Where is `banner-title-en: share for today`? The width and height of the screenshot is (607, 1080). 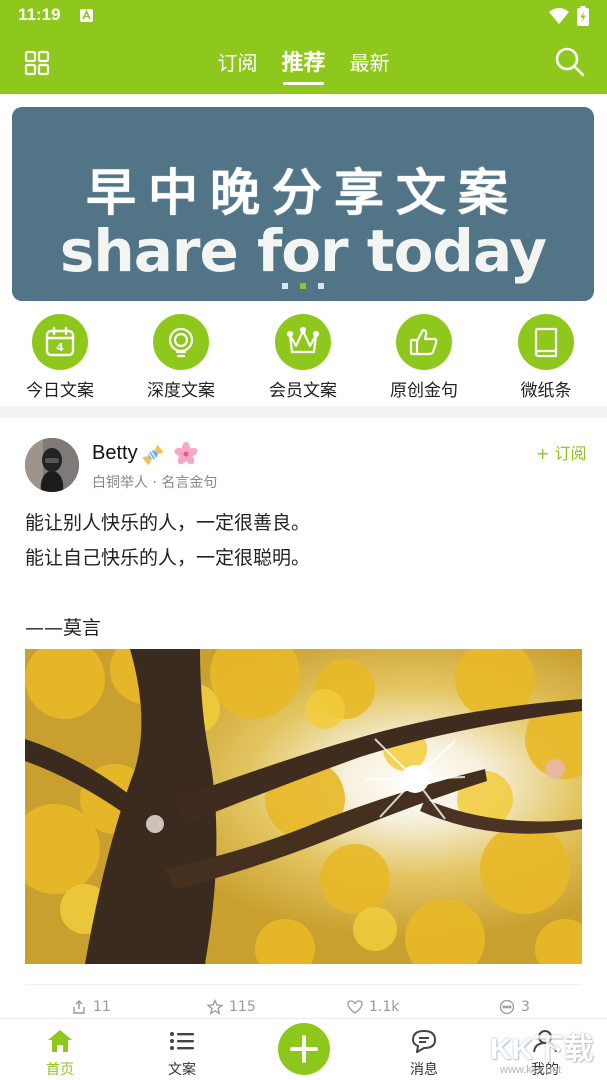 banner-title-en: share for today is located at coordinates (303, 251).